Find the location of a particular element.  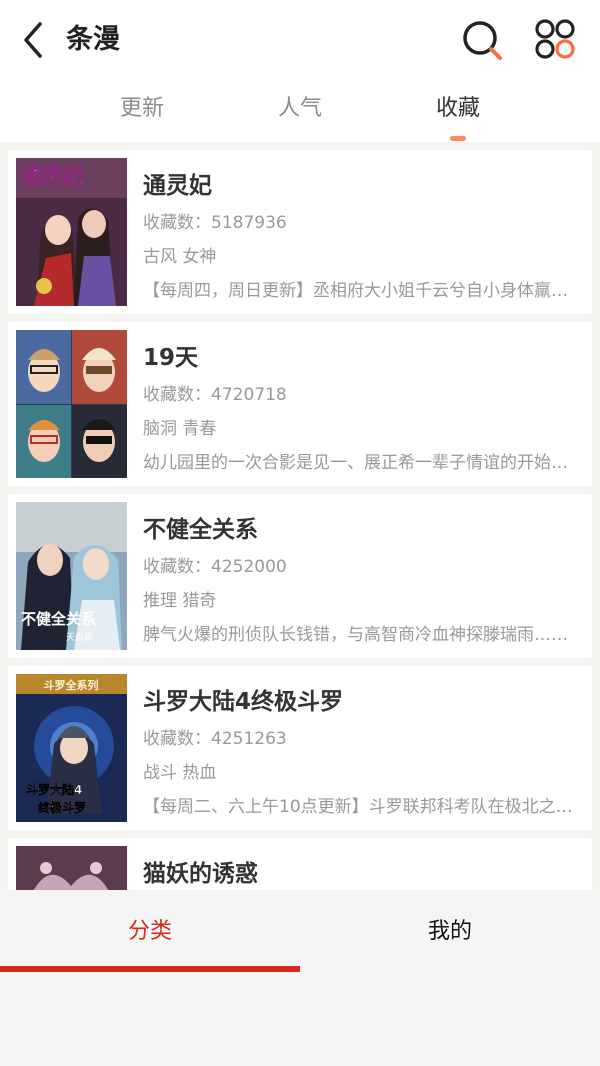

tab-popular: 人气 is located at coordinates (300, 111).